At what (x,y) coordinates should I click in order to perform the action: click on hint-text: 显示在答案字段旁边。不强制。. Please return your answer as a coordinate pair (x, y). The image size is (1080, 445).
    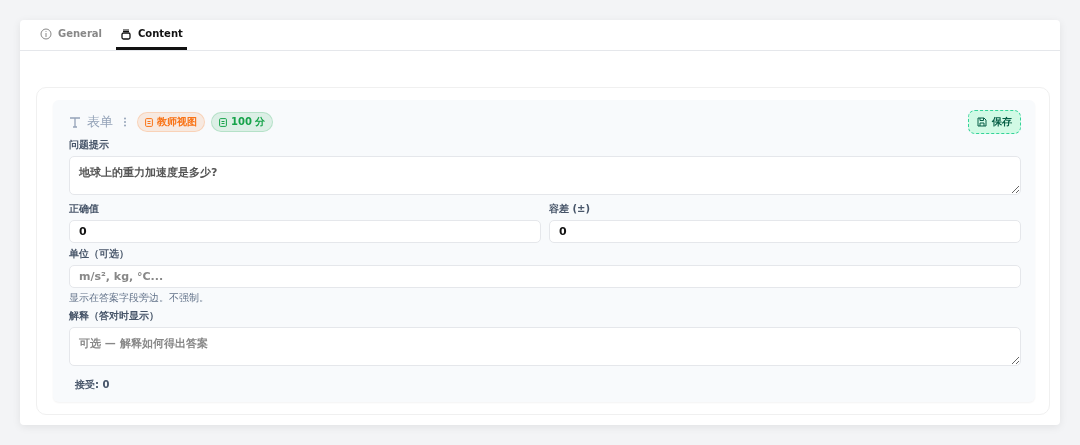
    Looking at the image, I should click on (139, 298).